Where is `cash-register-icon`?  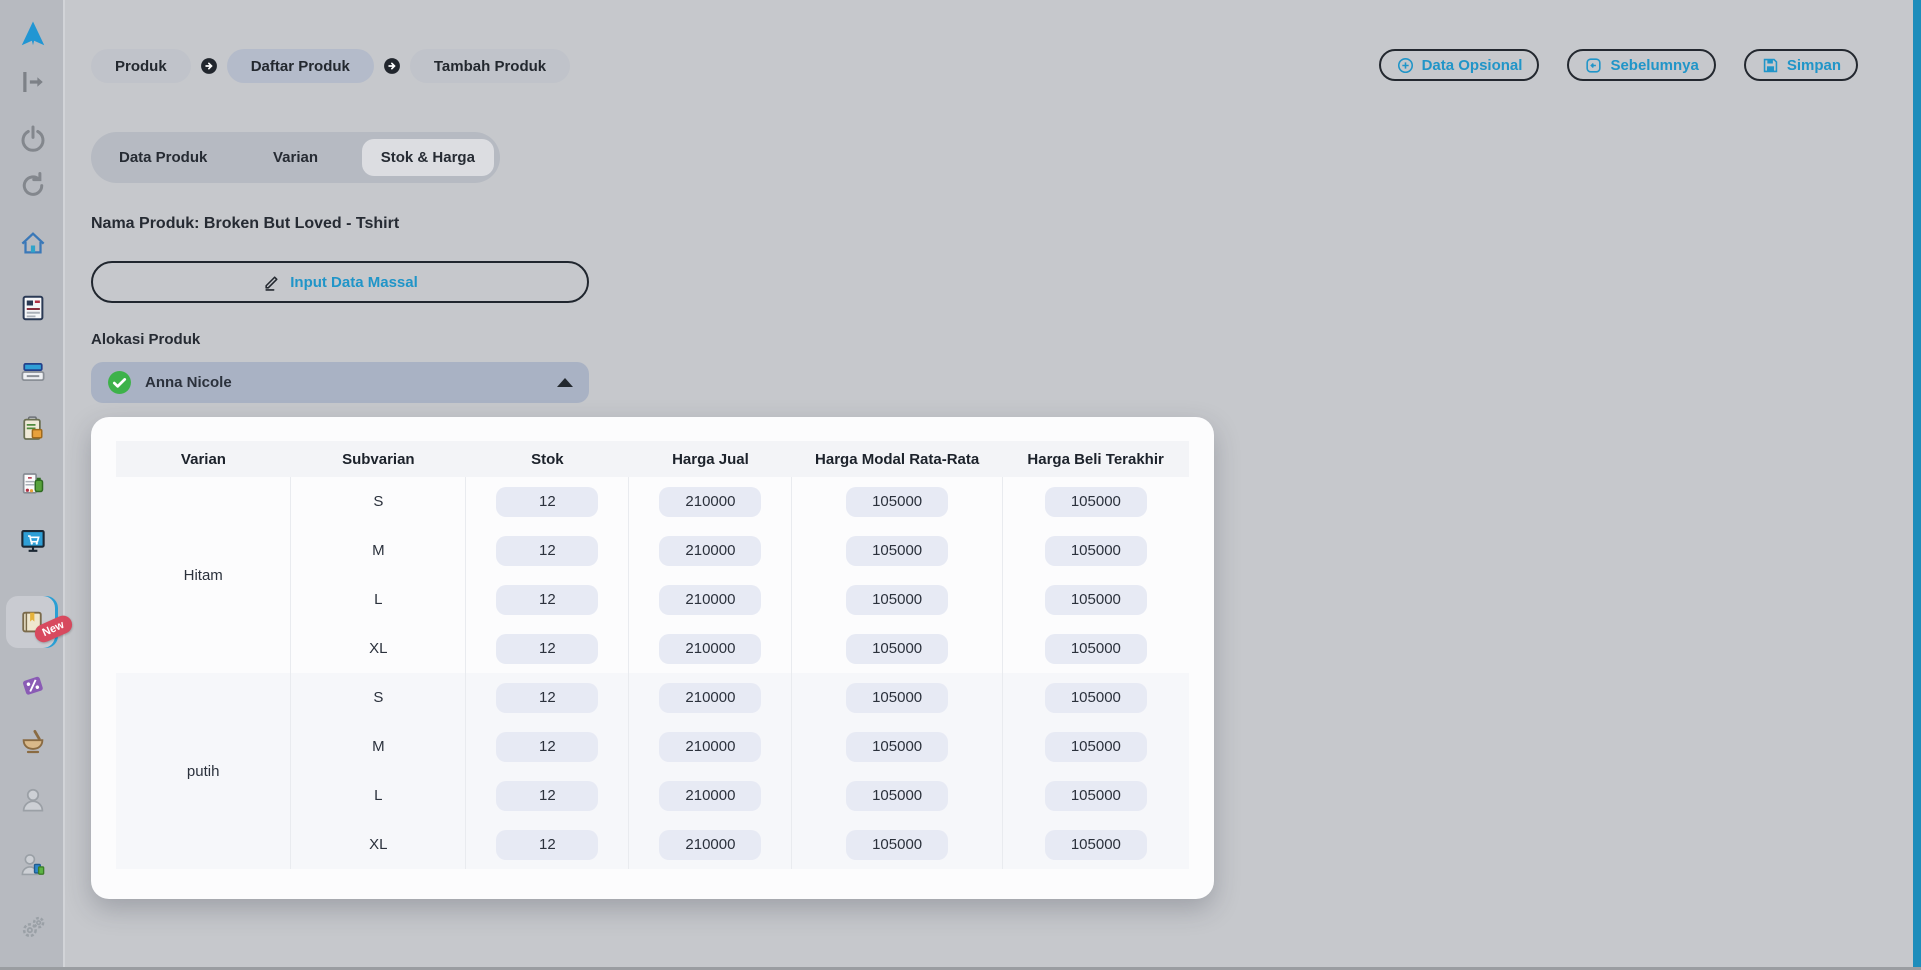 cash-register-icon is located at coordinates (32, 372).